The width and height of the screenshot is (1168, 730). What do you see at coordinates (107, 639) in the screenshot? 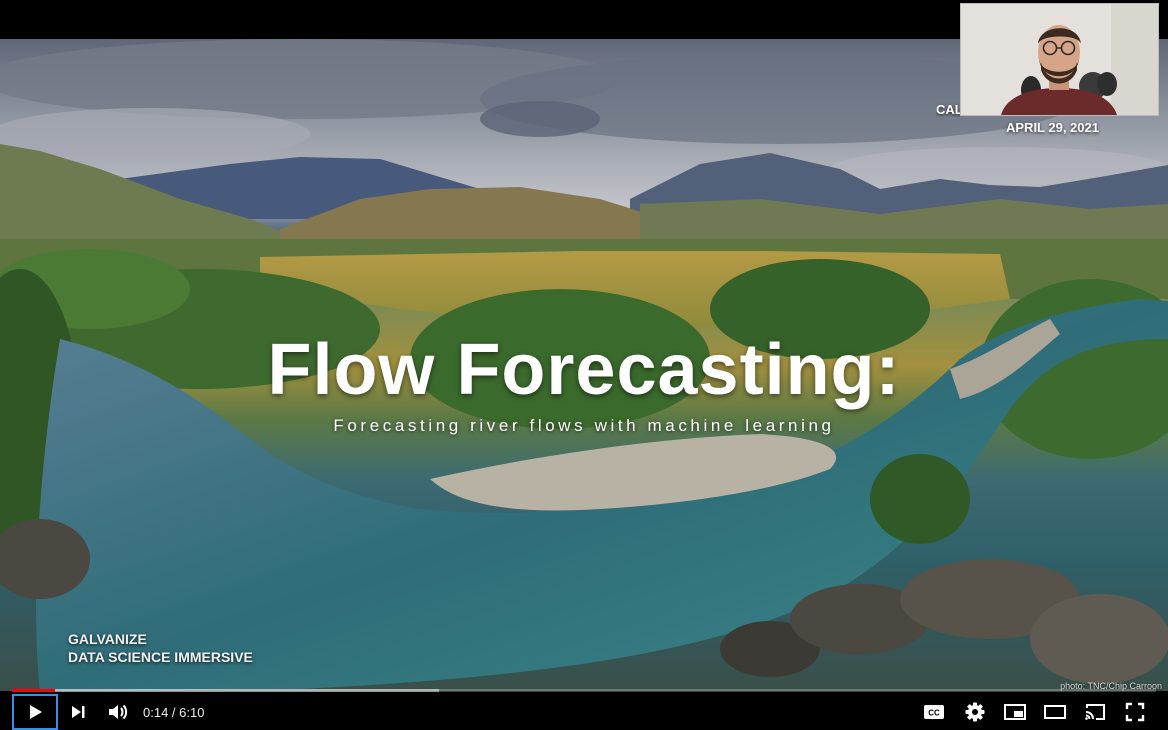
I see `org-line-1: GALVANIZE` at bounding box center [107, 639].